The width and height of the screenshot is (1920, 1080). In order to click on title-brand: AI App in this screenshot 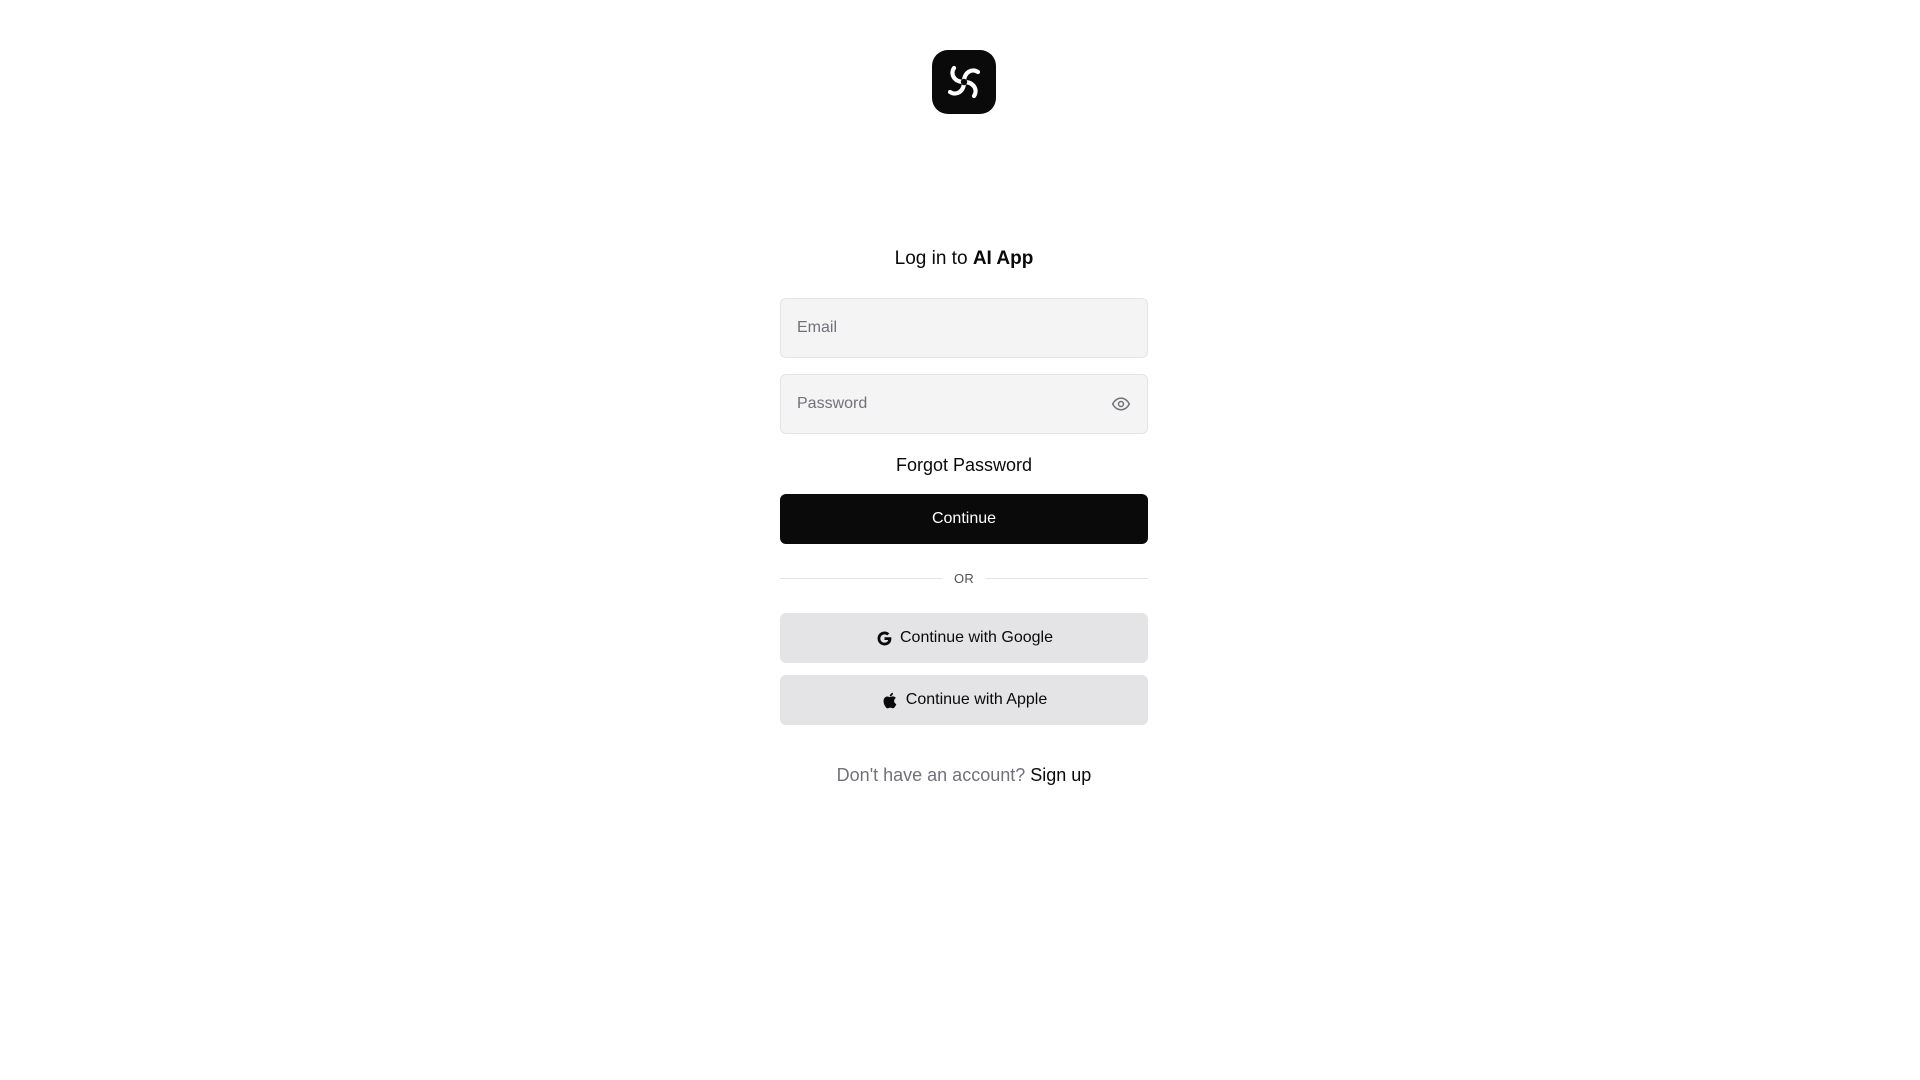, I will do `click(1003, 258)`.